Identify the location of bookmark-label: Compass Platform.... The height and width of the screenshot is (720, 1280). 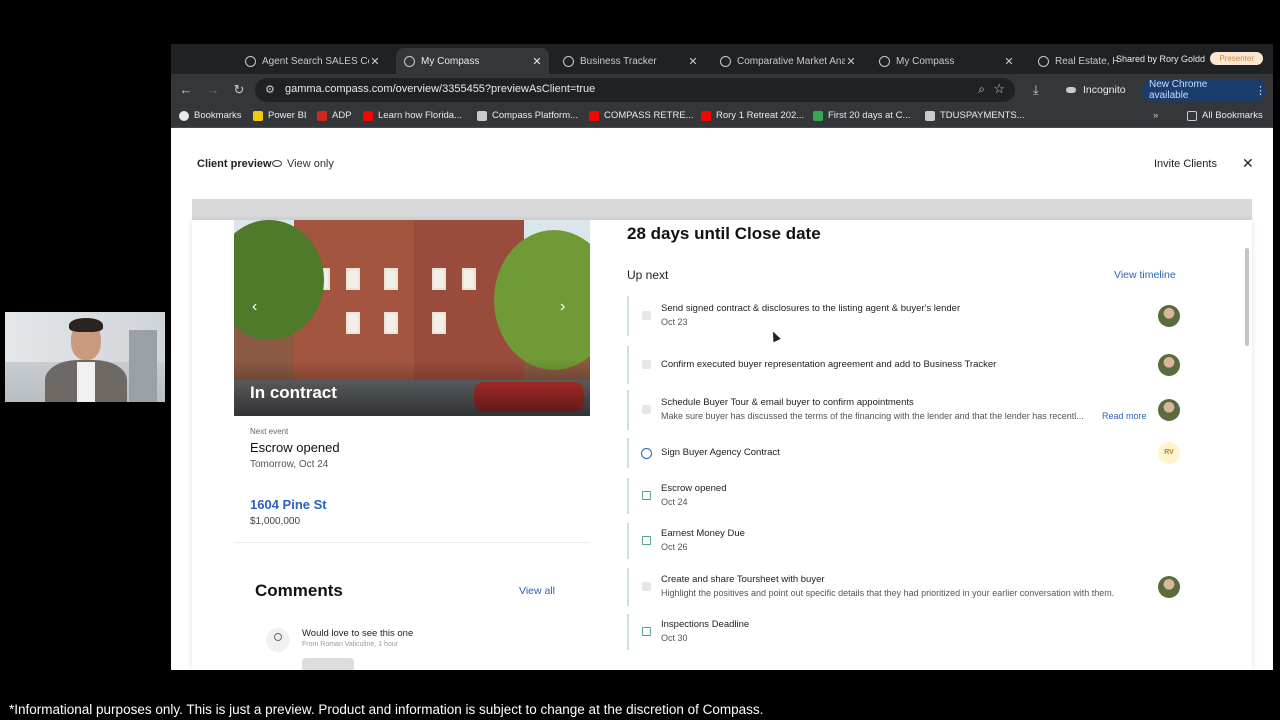
(535, 115).